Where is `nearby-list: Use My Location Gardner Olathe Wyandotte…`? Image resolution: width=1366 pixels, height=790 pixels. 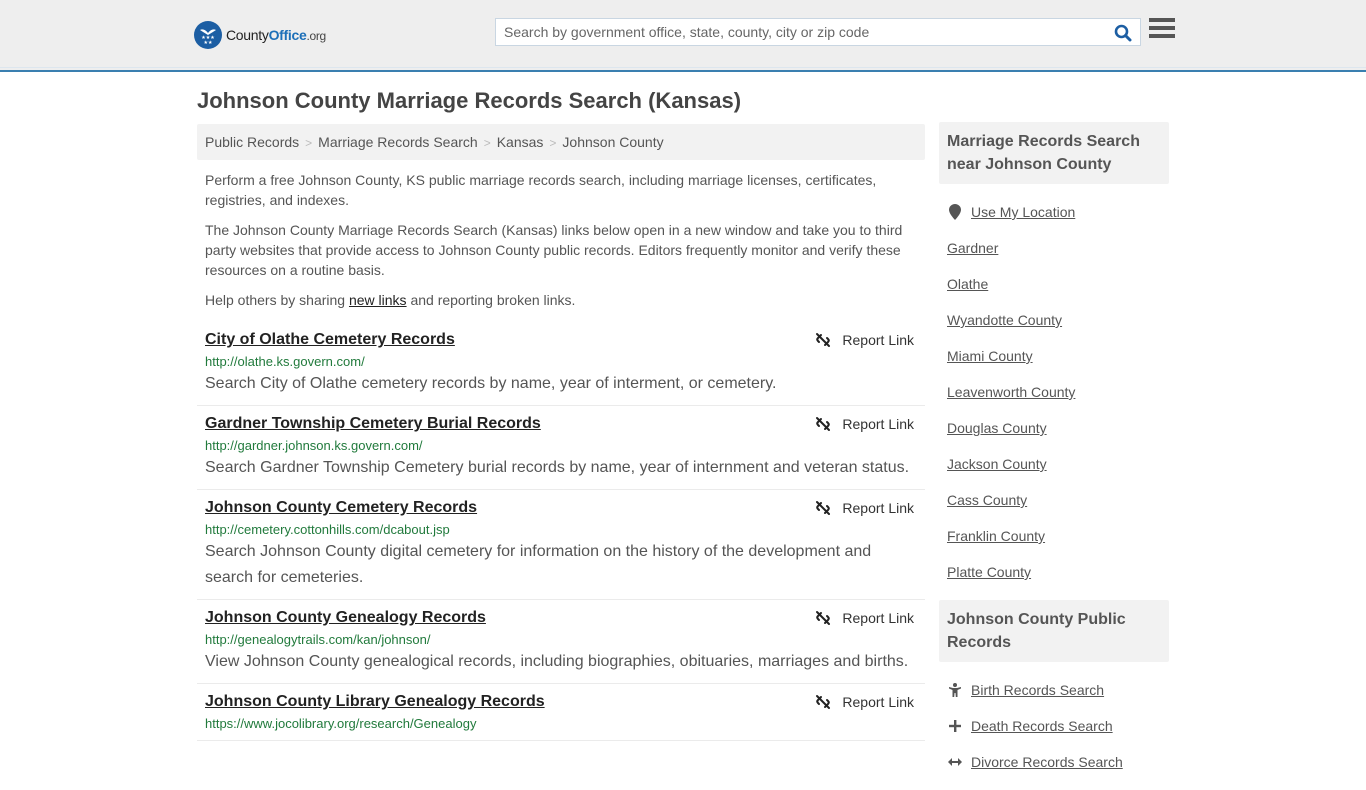
nearby-list: Use My Location Gardner Olathe Wyandotte… is located at coordinates (1054, 392).